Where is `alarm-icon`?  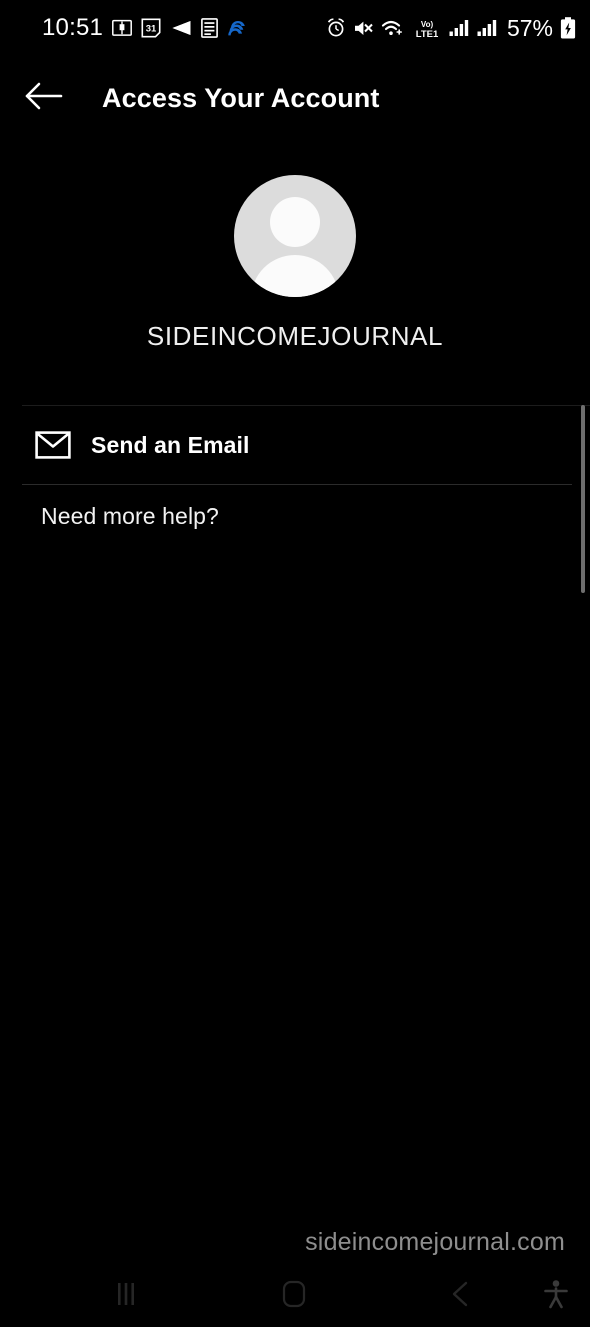 alarm-icon is located at coordinates (336, 28).